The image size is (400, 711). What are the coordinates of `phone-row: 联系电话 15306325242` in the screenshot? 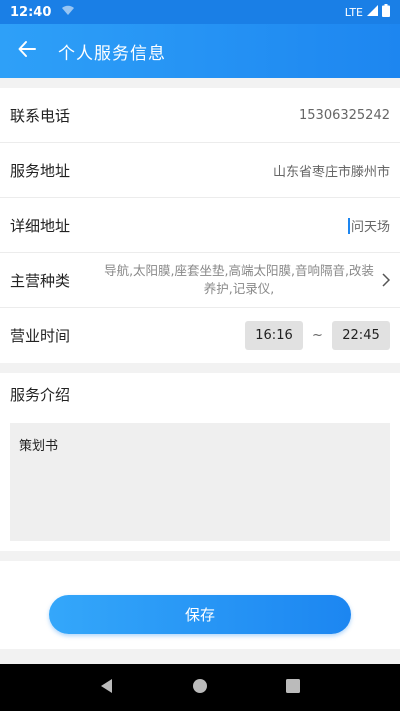 It's located at (200, 115).